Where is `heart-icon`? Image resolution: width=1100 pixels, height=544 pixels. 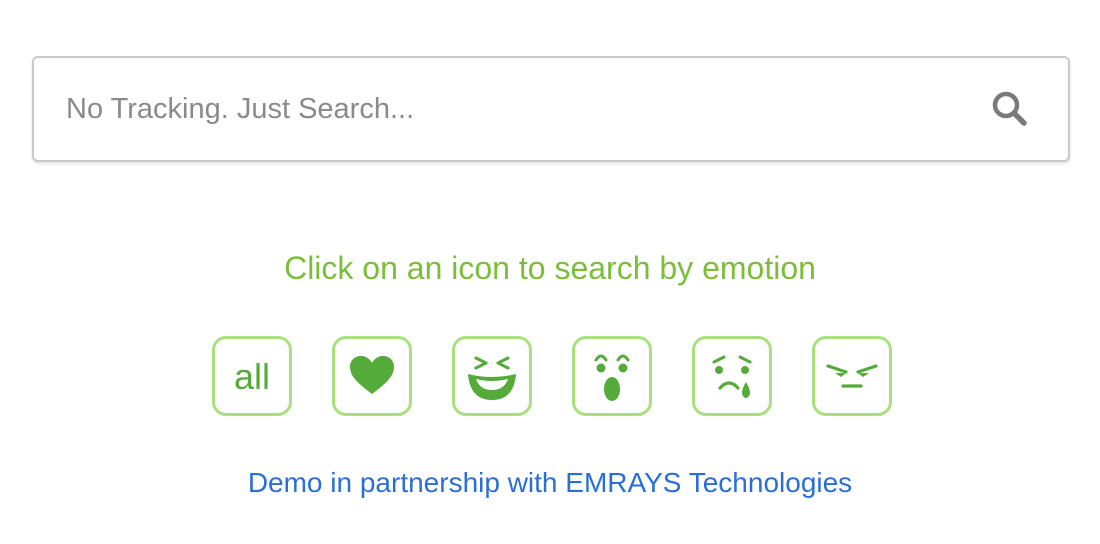
heart-icon is located at coordinates (372, 375).